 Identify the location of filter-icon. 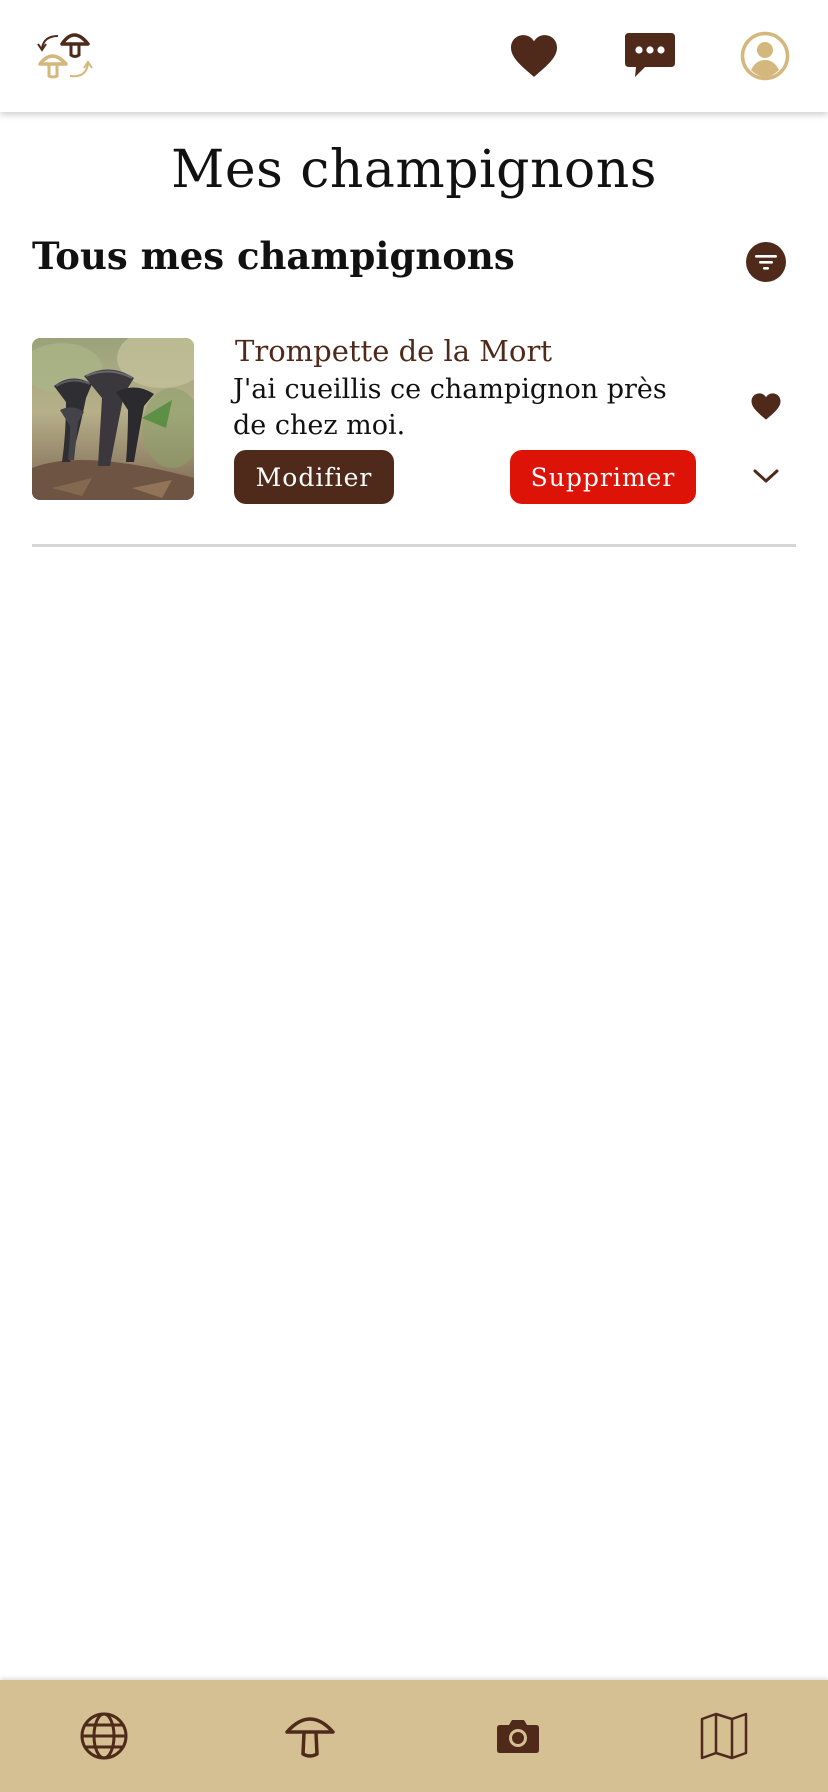
(766, 262).